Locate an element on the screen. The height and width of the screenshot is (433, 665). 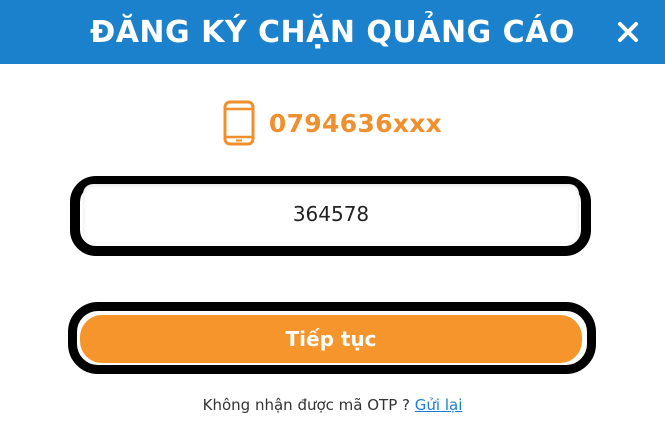
close-icon is located at coordinates (628, 32).